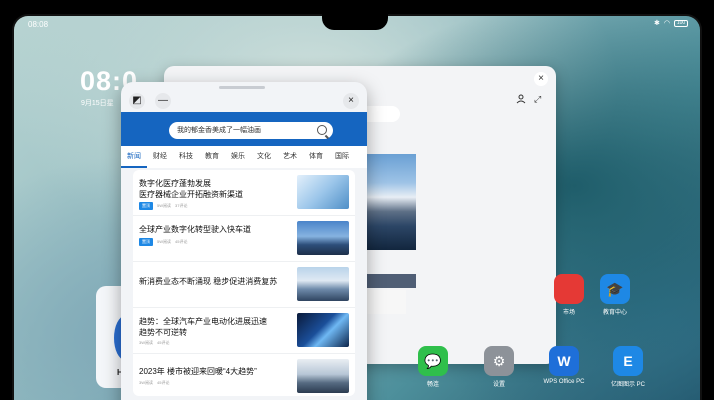  Describe the element at coordinates (242, 87) in the screenshot. I see `window-drag-handle` at that location.